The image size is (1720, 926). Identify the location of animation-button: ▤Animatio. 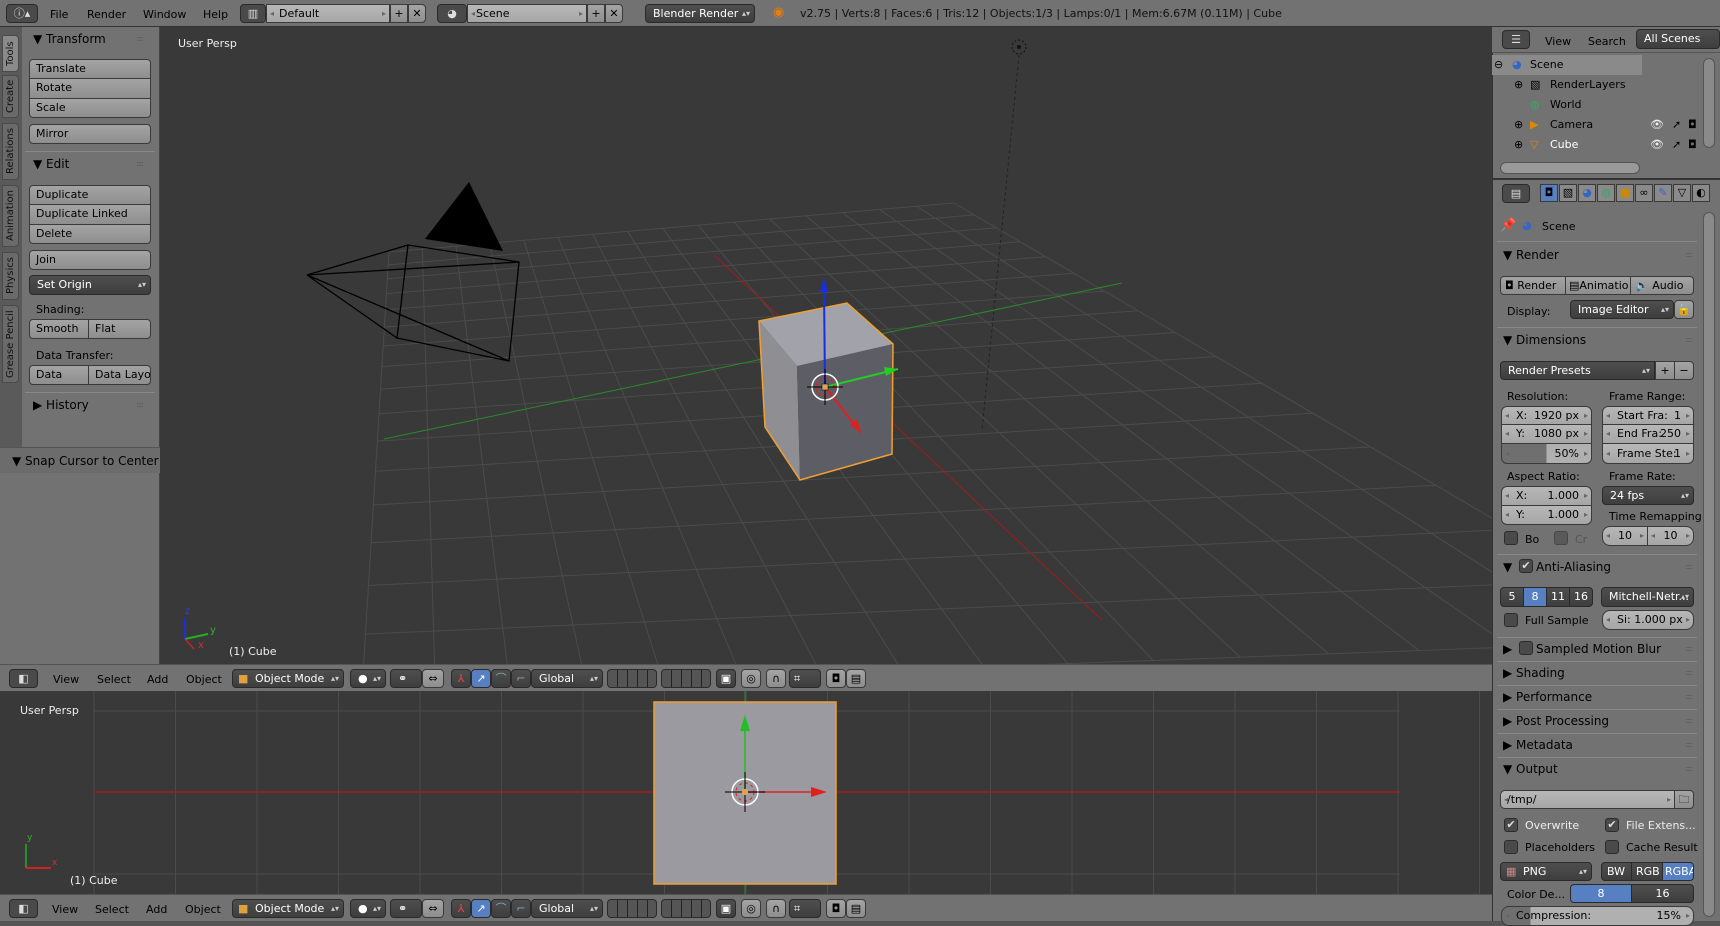
(1598, 285).